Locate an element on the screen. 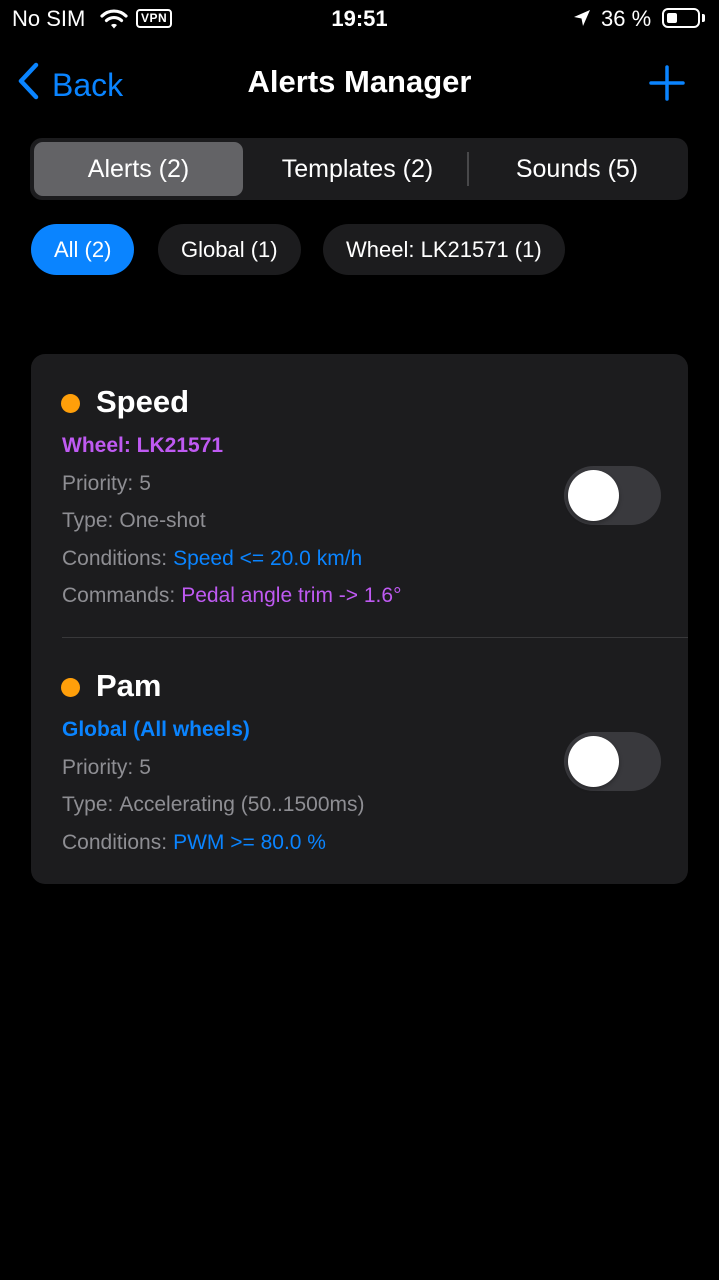 The height and width of the screenshot is (1280, 719). segmented-control: Alerts (2) Templates (2) Sounds (5) is located at coordinates (359, 169).